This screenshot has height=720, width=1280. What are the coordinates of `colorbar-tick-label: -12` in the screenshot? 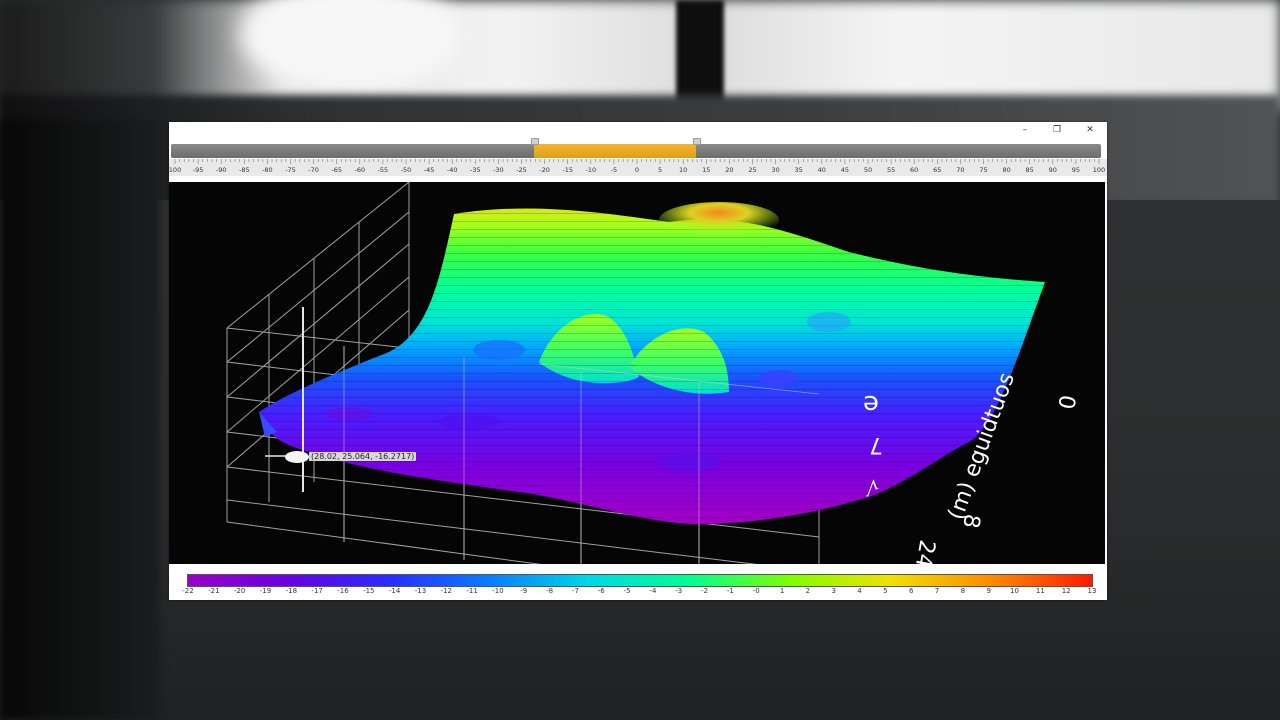 It's located at (446, 591).